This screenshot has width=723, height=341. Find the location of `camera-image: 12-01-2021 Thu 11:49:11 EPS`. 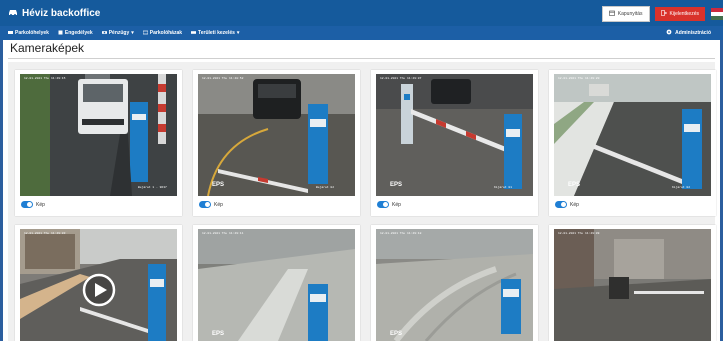

camera-image: 12-01-2021 Thu 11:49:11 EPS is located at coordinates (276, 285).